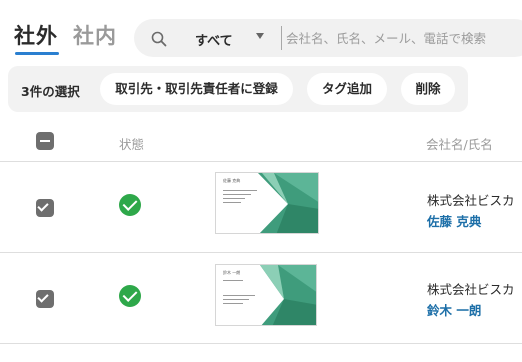 The height and width of the screenshot is (362, 522). What do you see at coordinates (45, 141) in the screenshot?
I see `select-all-checkbox` at bounding box center [45, 141].